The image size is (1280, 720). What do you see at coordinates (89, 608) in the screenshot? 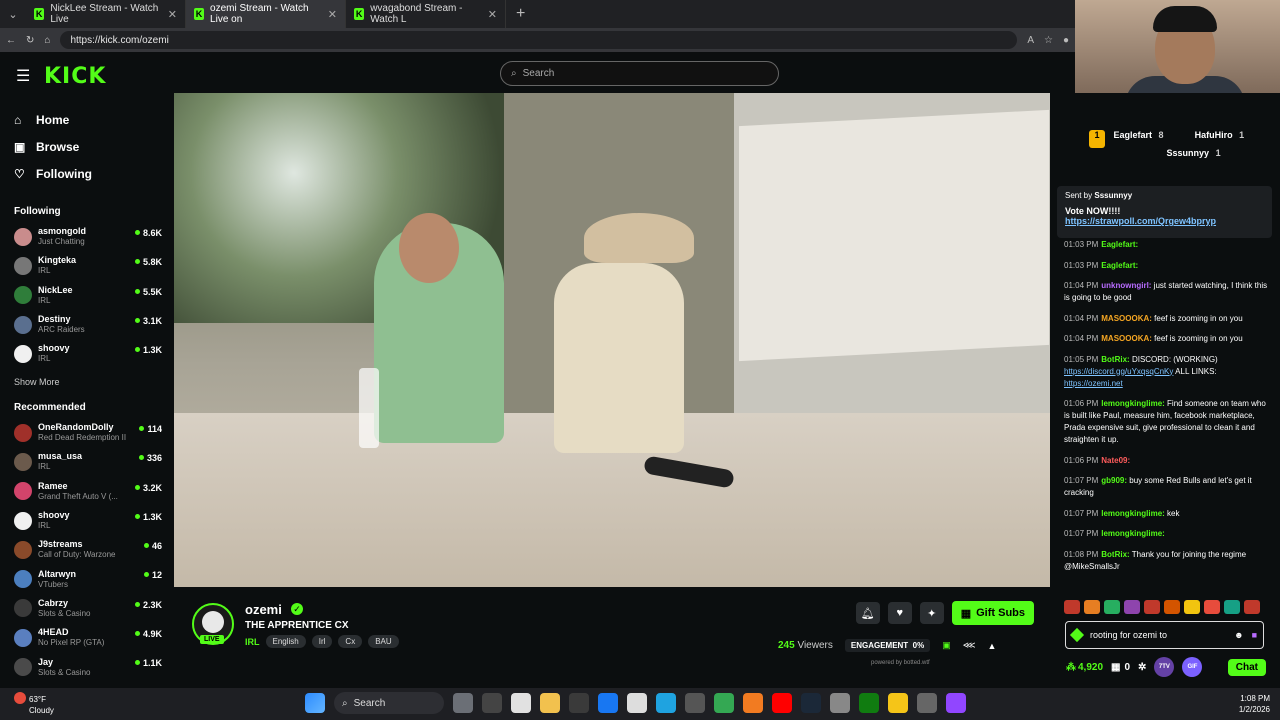
I see `channel-row: Cabrzy Slots & Casino 2.3K` at bounding box center [89, 608].